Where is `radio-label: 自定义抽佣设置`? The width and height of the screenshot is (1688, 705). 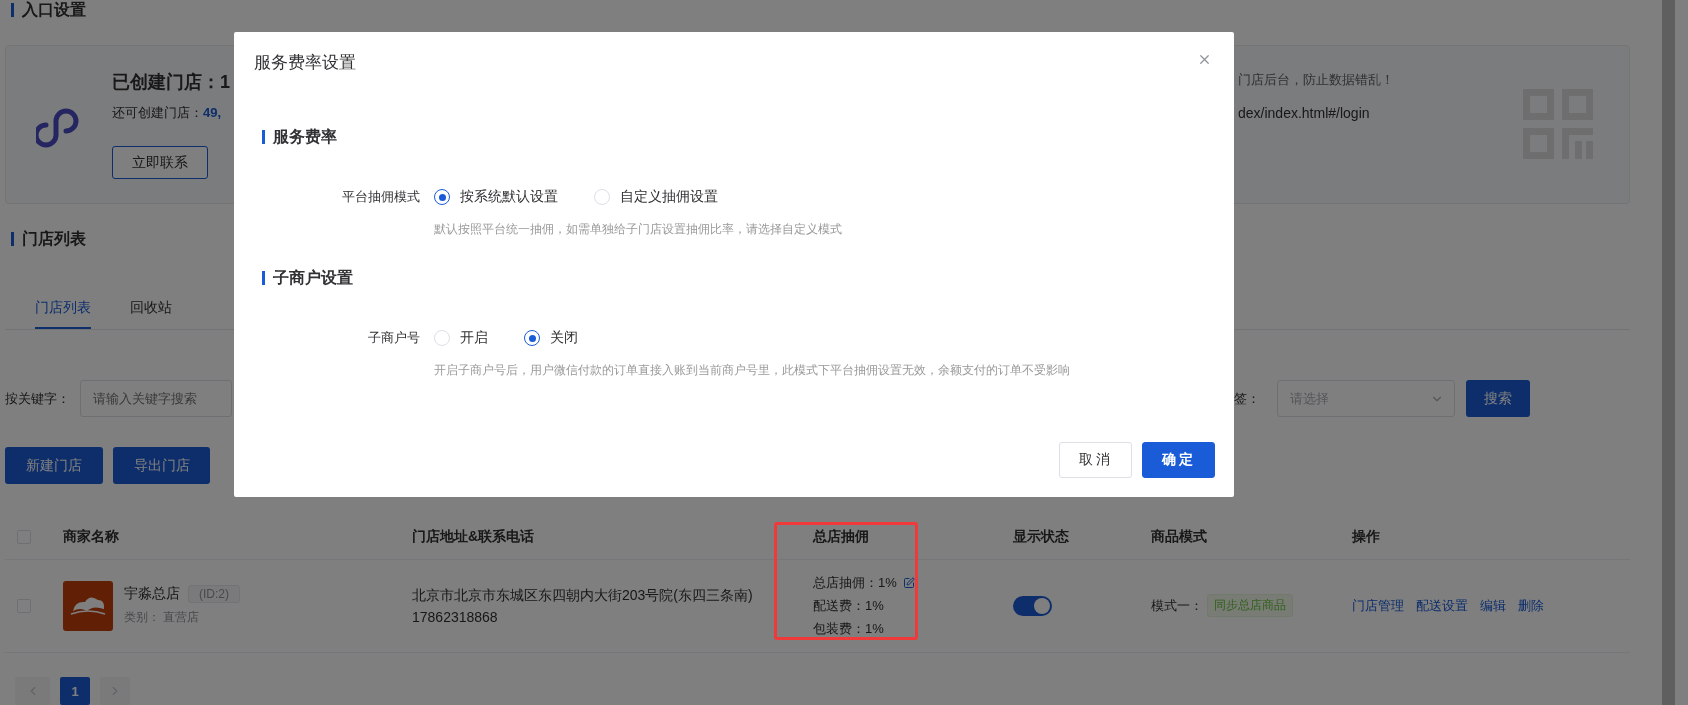 radio-label: 自定义抽佣设置 is located at coordinates (669, 197).